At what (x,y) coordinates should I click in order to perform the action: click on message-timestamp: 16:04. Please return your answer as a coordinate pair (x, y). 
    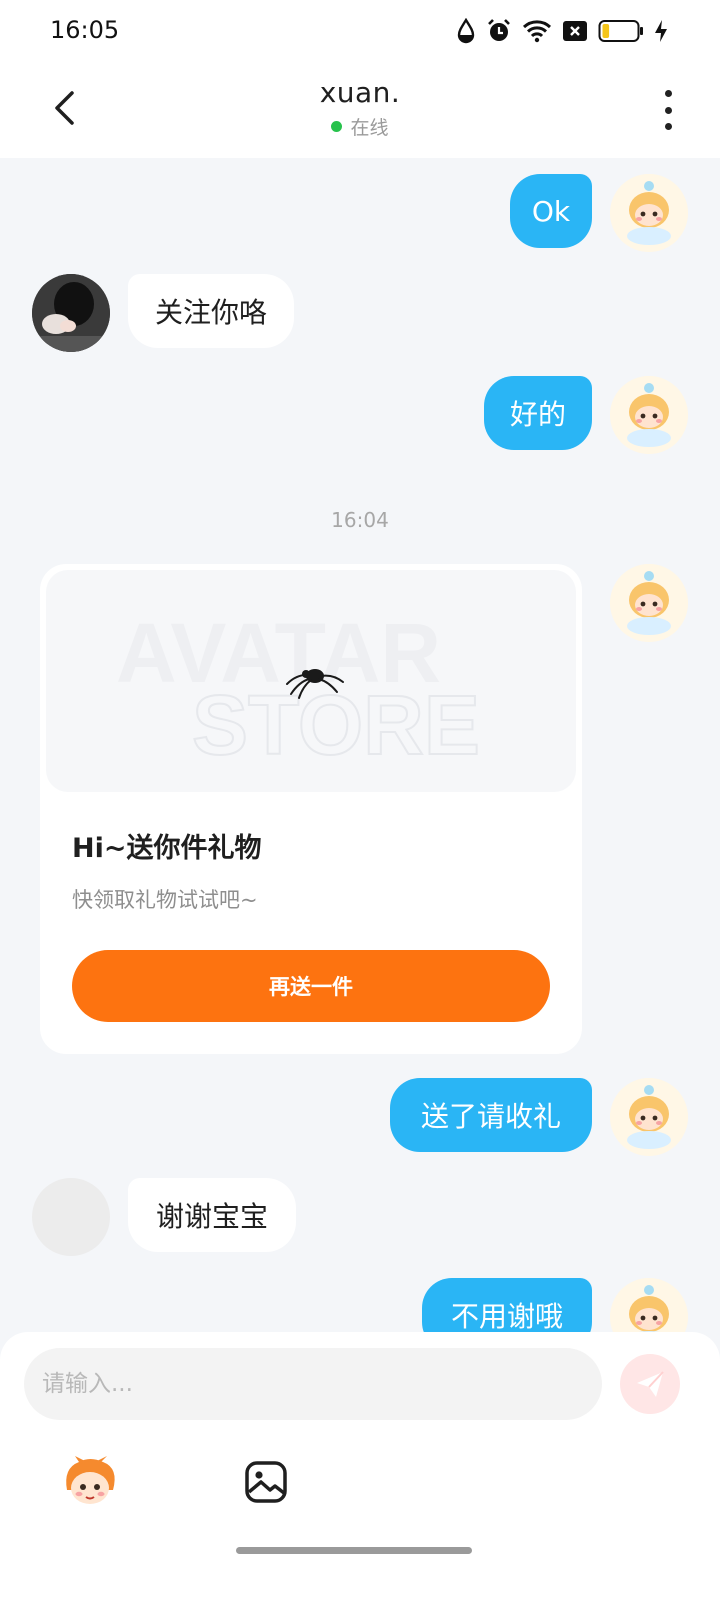
    Looking at the image, I should click on (360, 520).